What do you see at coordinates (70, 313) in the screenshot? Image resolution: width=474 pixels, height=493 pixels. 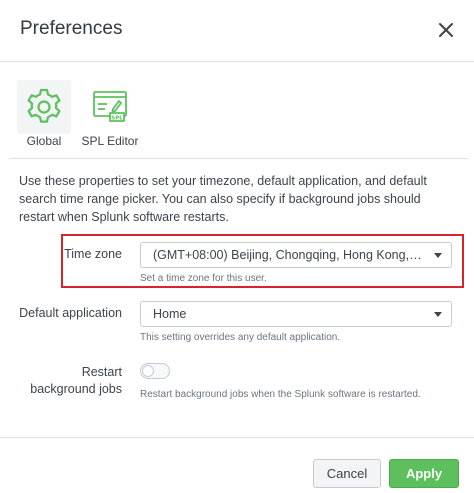 I see `default-application-label: Default application` at bounding box center [70, 313].